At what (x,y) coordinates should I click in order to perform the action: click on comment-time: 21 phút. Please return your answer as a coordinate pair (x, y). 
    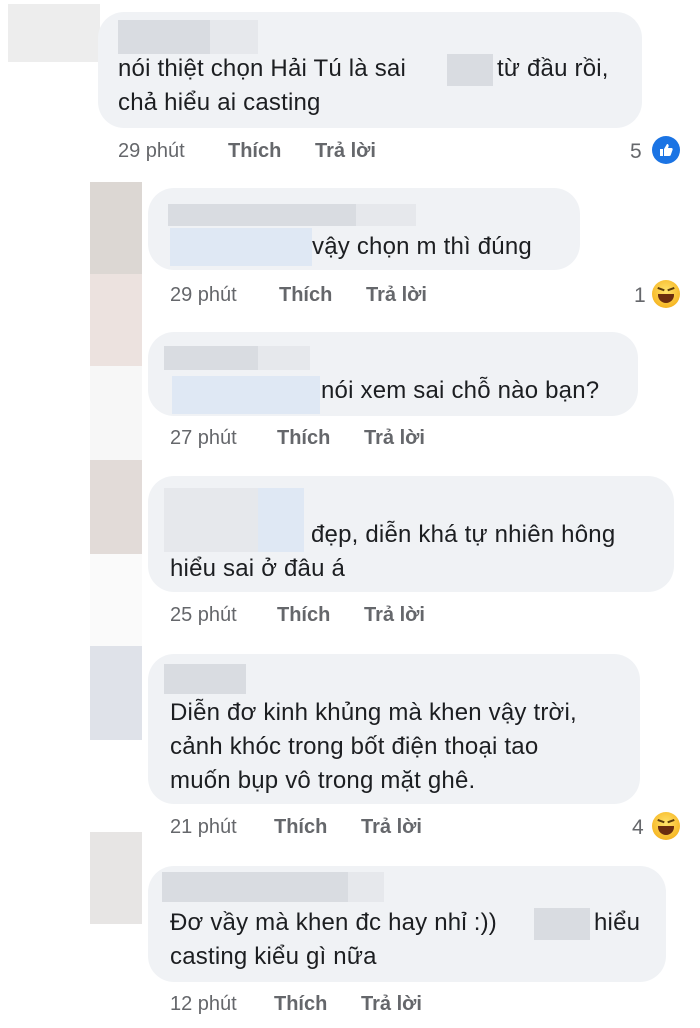
    Looking at the image, I should click on (203, 827).